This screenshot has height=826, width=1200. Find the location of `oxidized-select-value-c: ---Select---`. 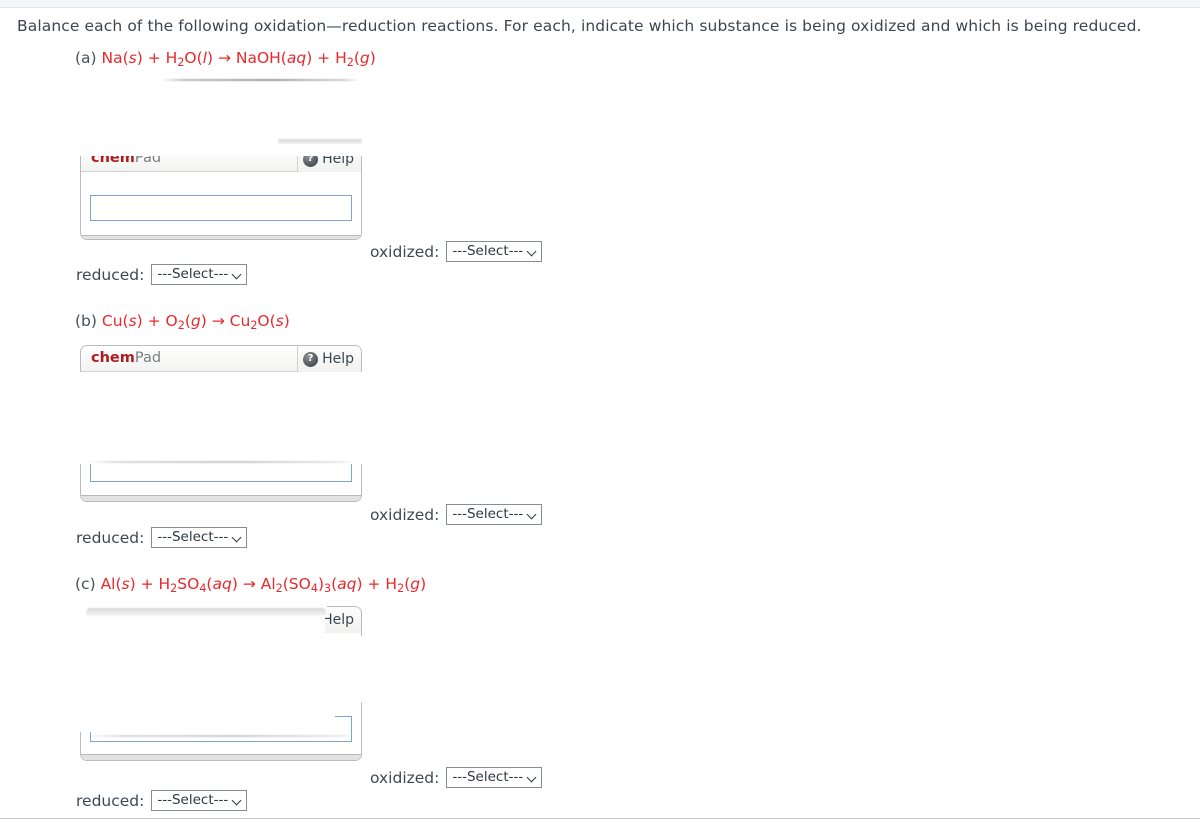

oxidized-select-value-c: ---Select--- is located at coordinates (488, 776).